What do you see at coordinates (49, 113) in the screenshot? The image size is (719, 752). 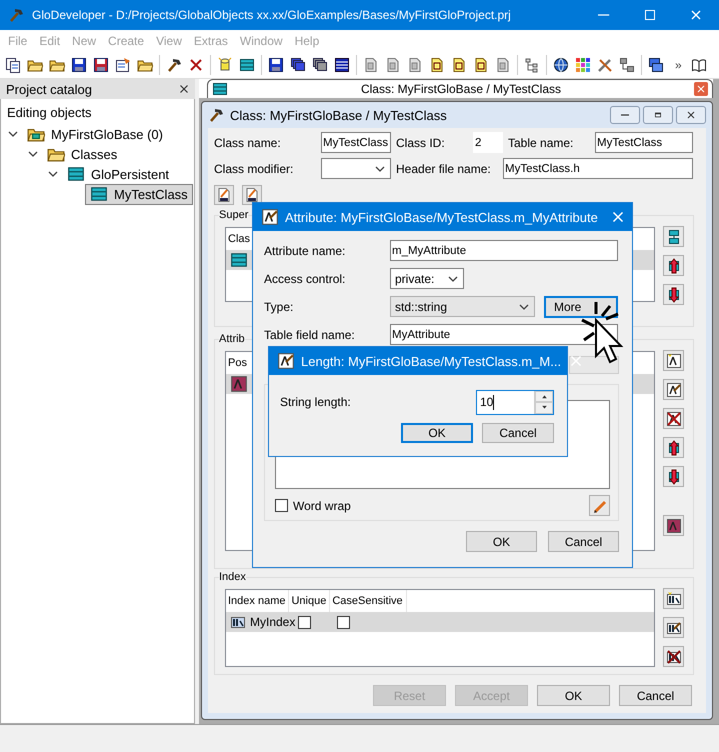 I see `section-title: Editing objects` at bounding box center [49, 113].